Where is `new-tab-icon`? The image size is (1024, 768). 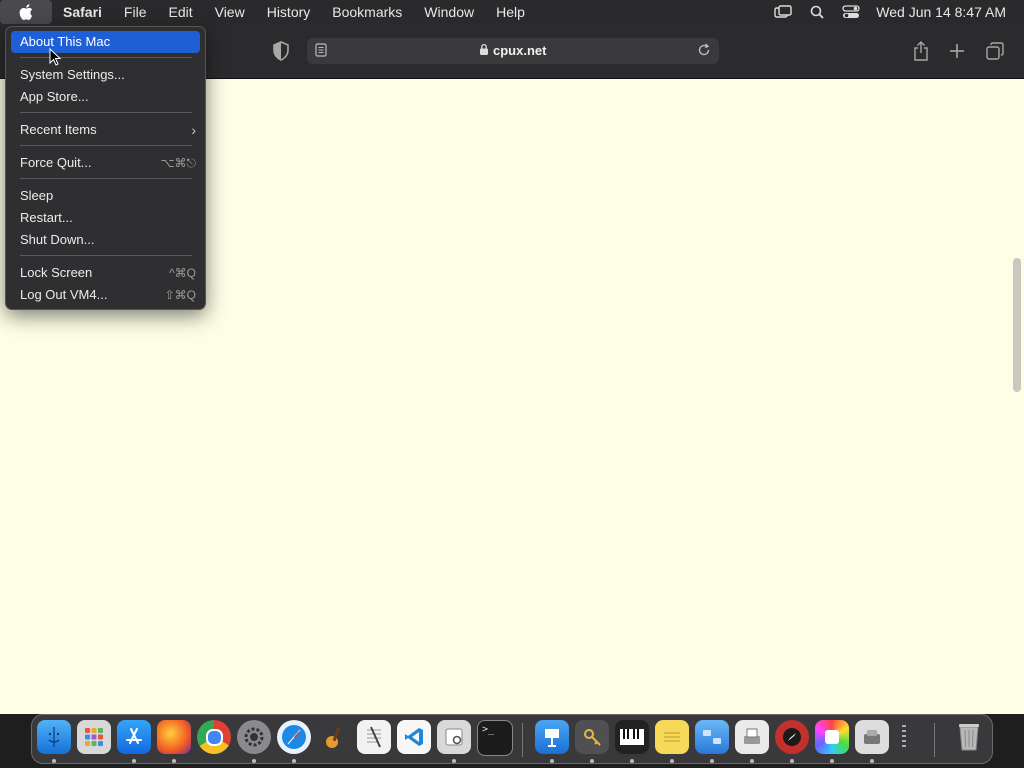 new-tab-icon is located at coordinates (957, 51).